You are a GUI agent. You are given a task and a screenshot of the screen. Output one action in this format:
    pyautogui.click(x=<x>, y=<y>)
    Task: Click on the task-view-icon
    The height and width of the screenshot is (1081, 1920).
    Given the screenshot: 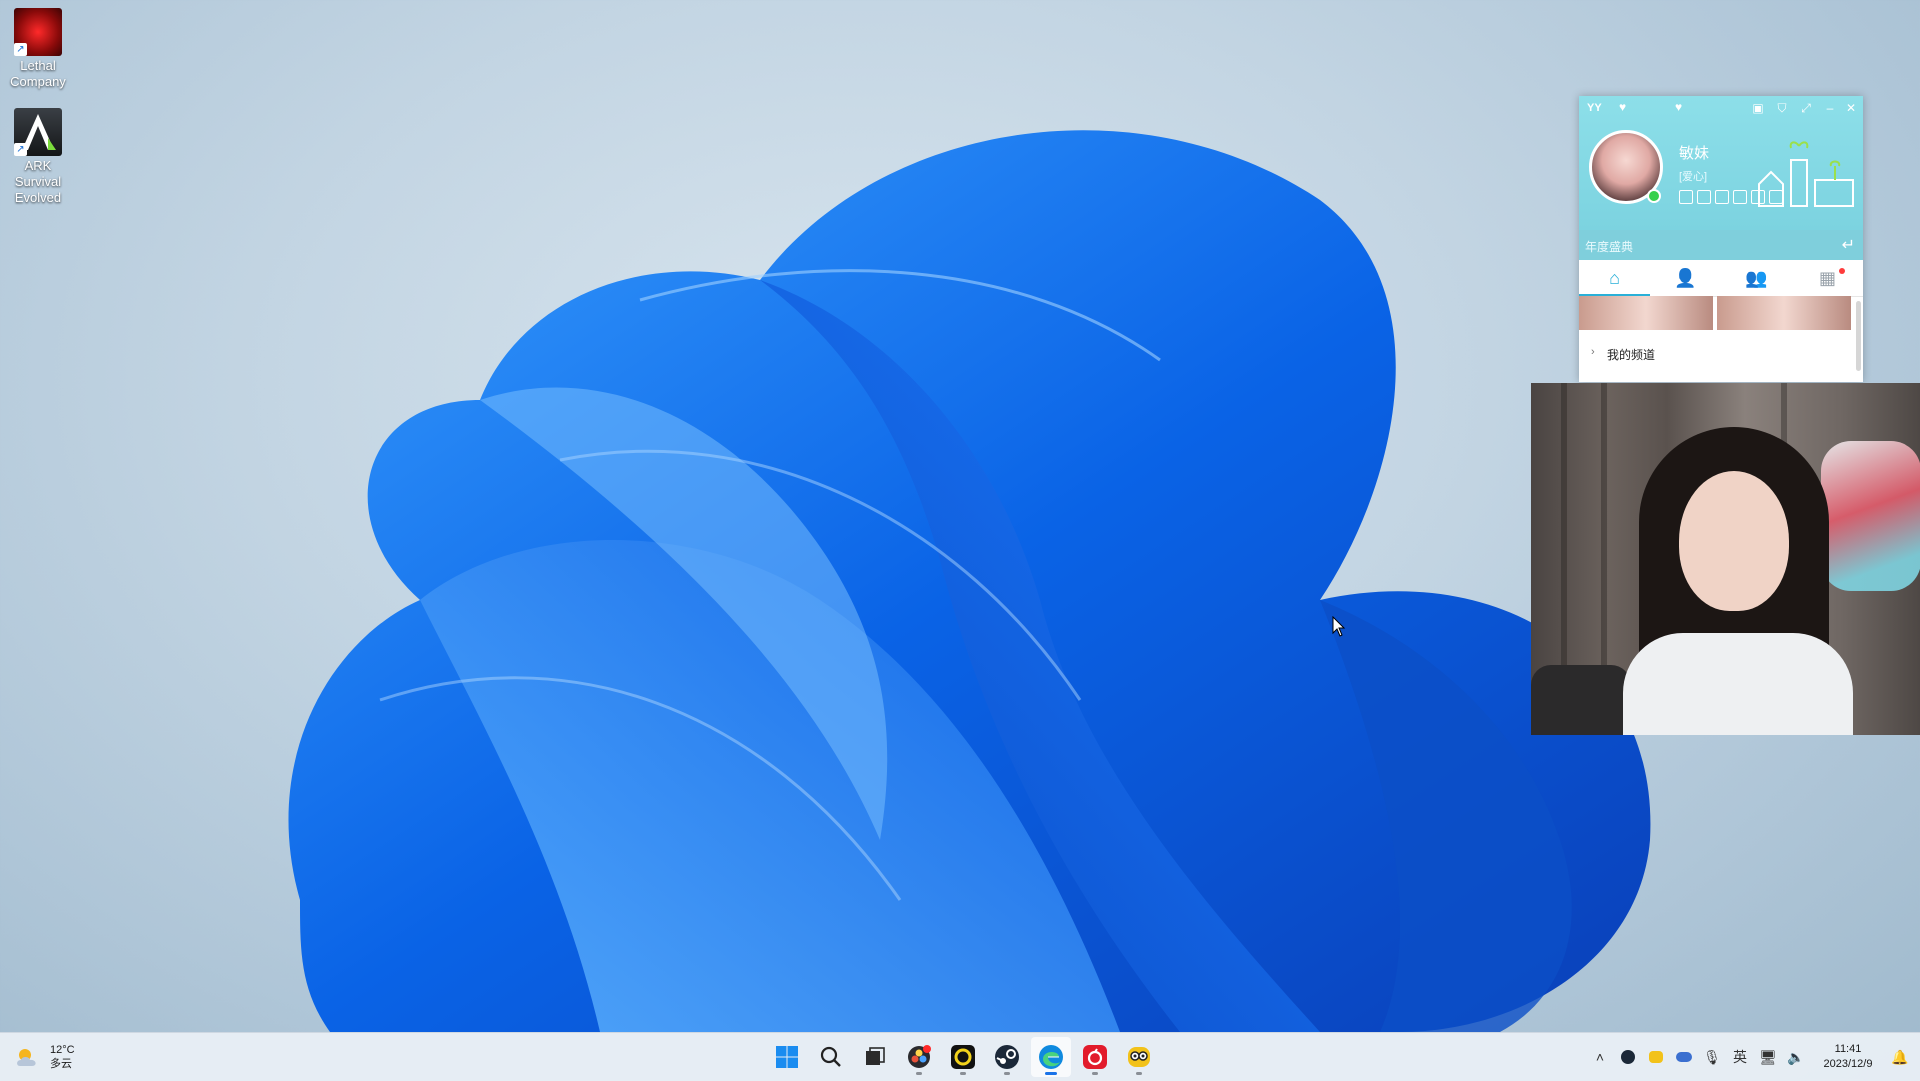 What is the action you would take?
    pyautogui.click(x=875, y=1056)
    